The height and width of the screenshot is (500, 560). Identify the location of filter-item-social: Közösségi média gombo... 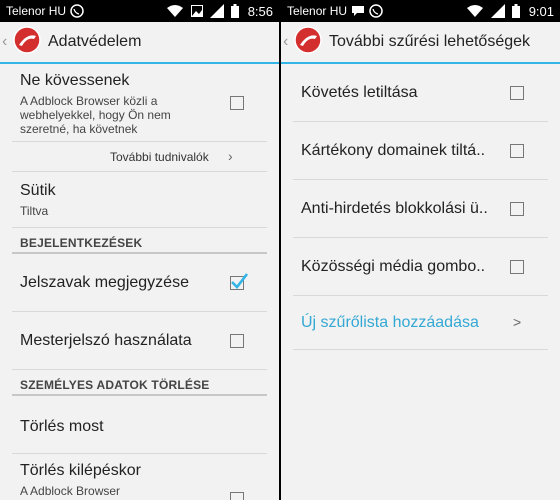
(420, 267).